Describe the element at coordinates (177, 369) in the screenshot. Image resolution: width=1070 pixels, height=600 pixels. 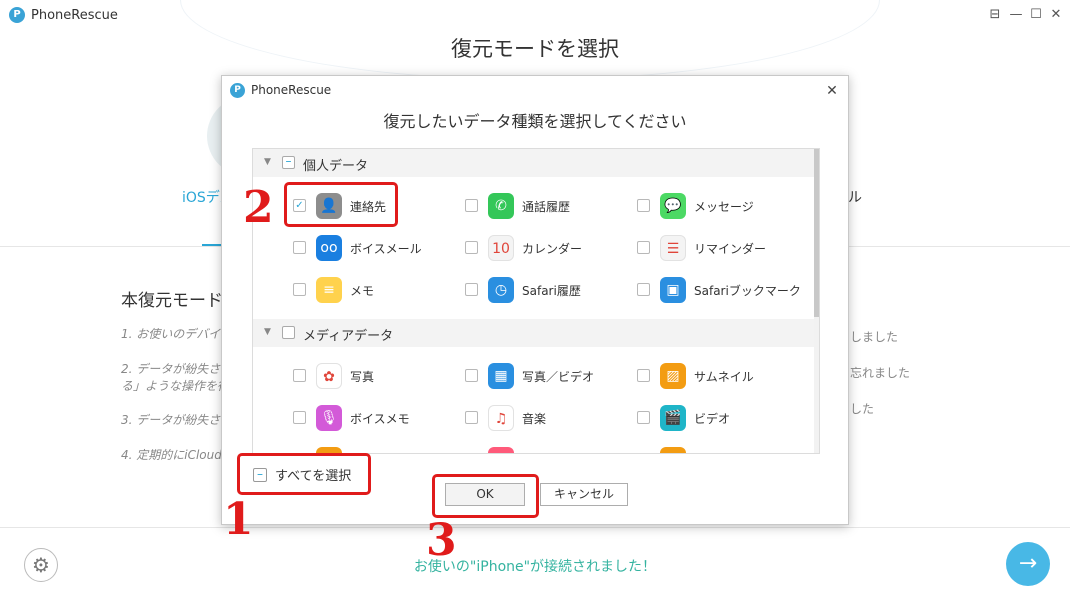
I see `mode-list-item: 2. データが紛失され` at that location.